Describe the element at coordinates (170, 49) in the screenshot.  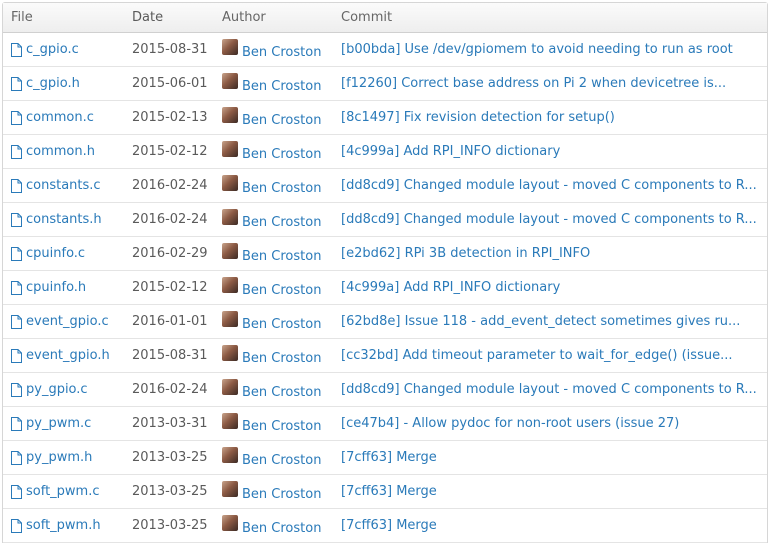
I see `date-cell: 2015-08-31` at that location.